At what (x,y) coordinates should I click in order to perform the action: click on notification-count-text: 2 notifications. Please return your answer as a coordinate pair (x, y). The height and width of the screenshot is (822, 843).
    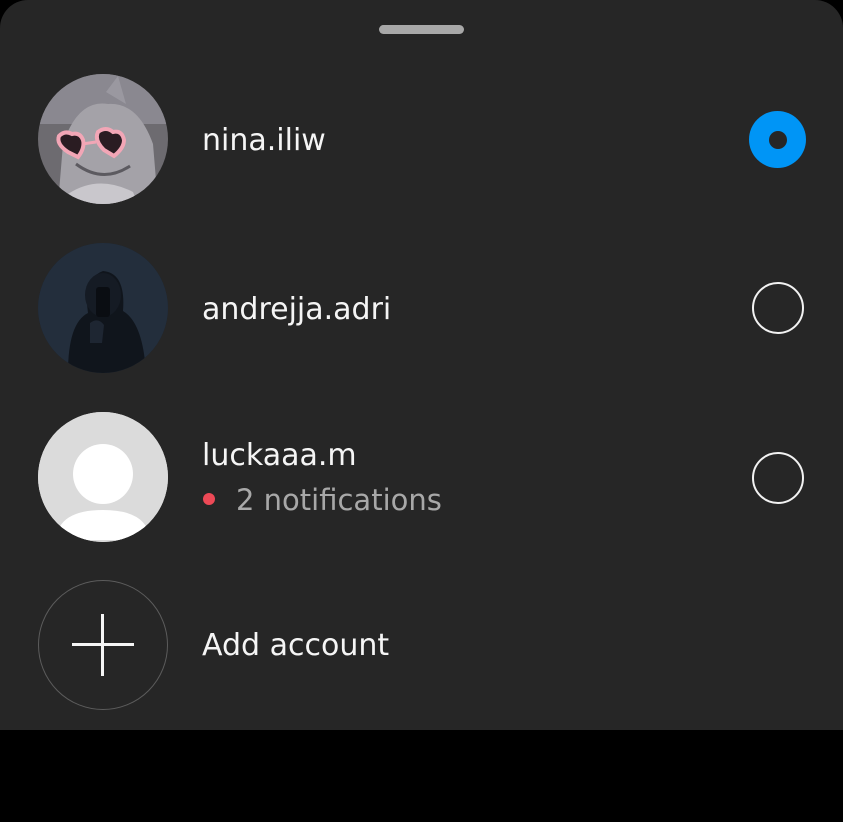
    Looking at the image, I should click on (339, 500).